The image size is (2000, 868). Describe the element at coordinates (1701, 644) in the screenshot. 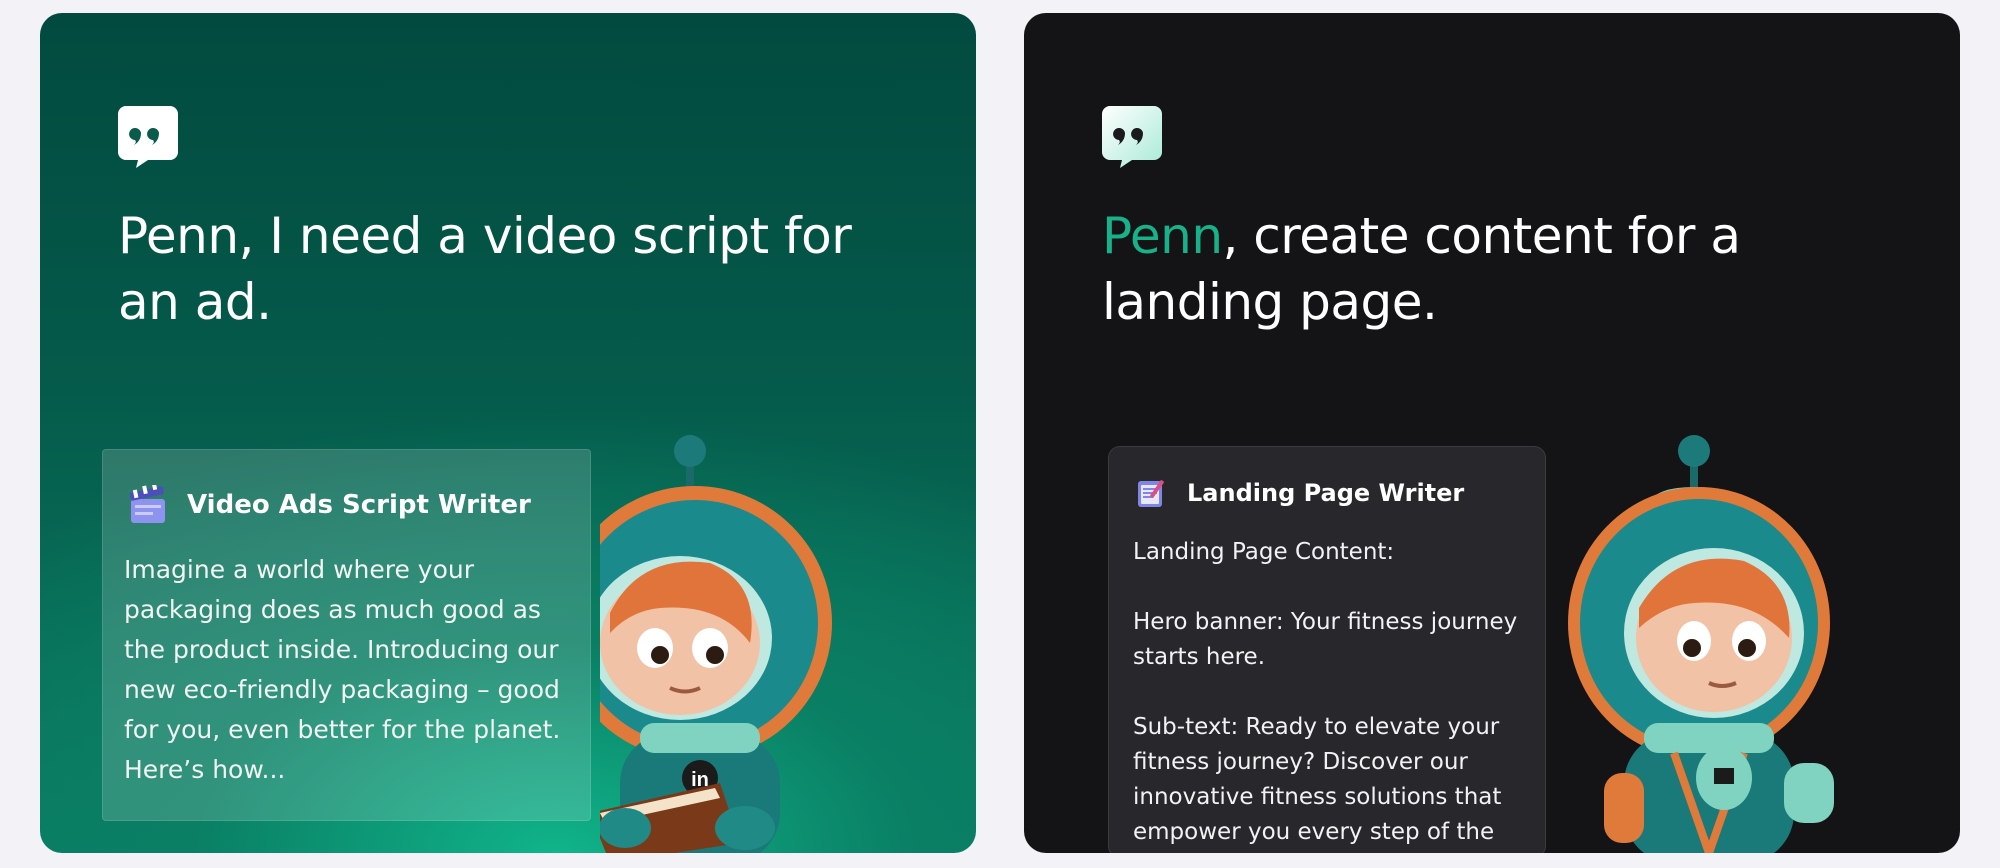

I see `astronaut-mascot-waving` at that location.